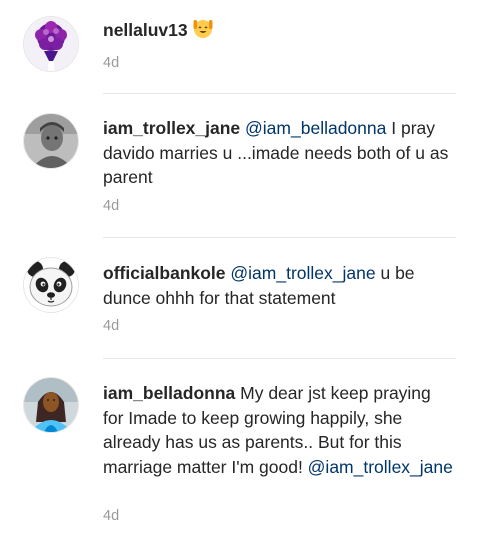  I want to click on username: nellaluv13, so click(145, 30).